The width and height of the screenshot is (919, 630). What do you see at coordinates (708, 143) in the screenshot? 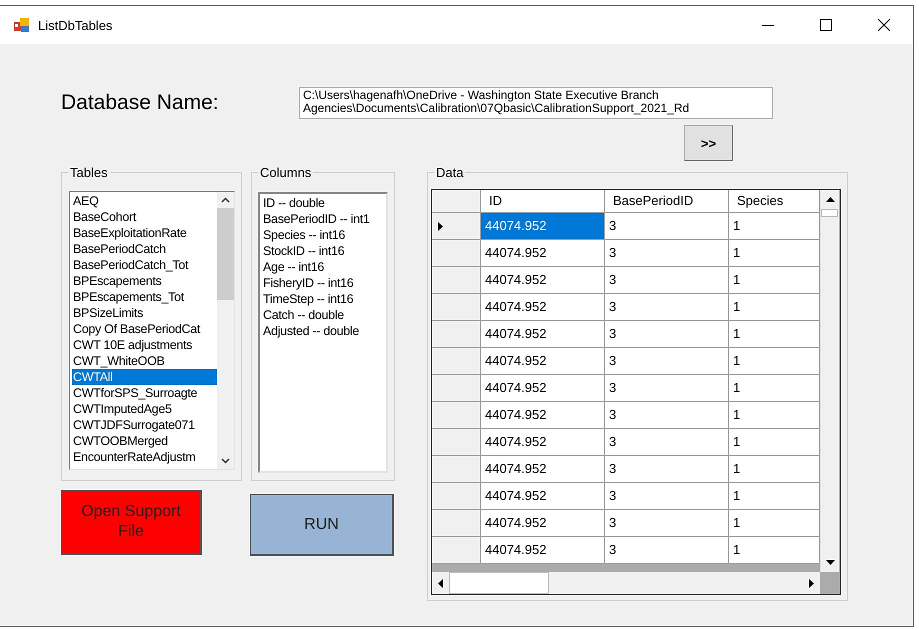
I see `browse-button: >>` at bounding box center [708, 143].